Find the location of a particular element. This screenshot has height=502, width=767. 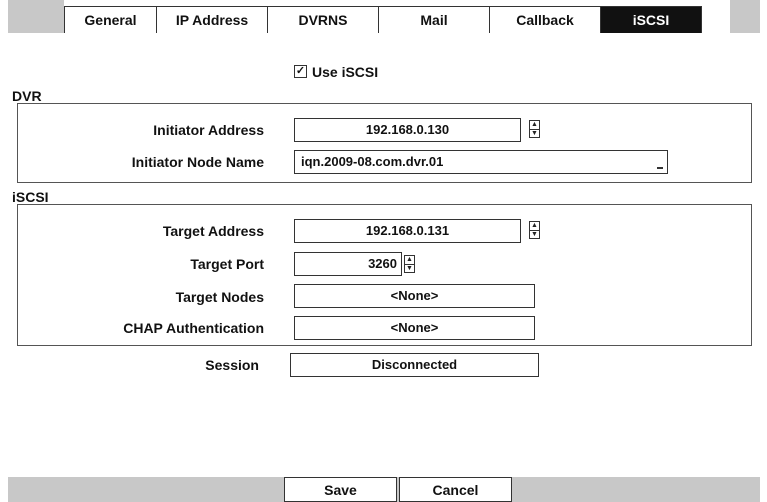

checkmark-icon: ✓ is located at coordinates (300, 71).